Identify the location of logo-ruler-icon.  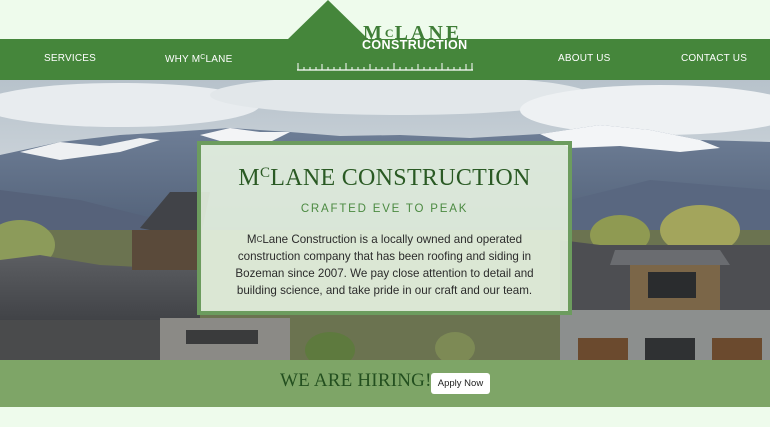
(385, 67).